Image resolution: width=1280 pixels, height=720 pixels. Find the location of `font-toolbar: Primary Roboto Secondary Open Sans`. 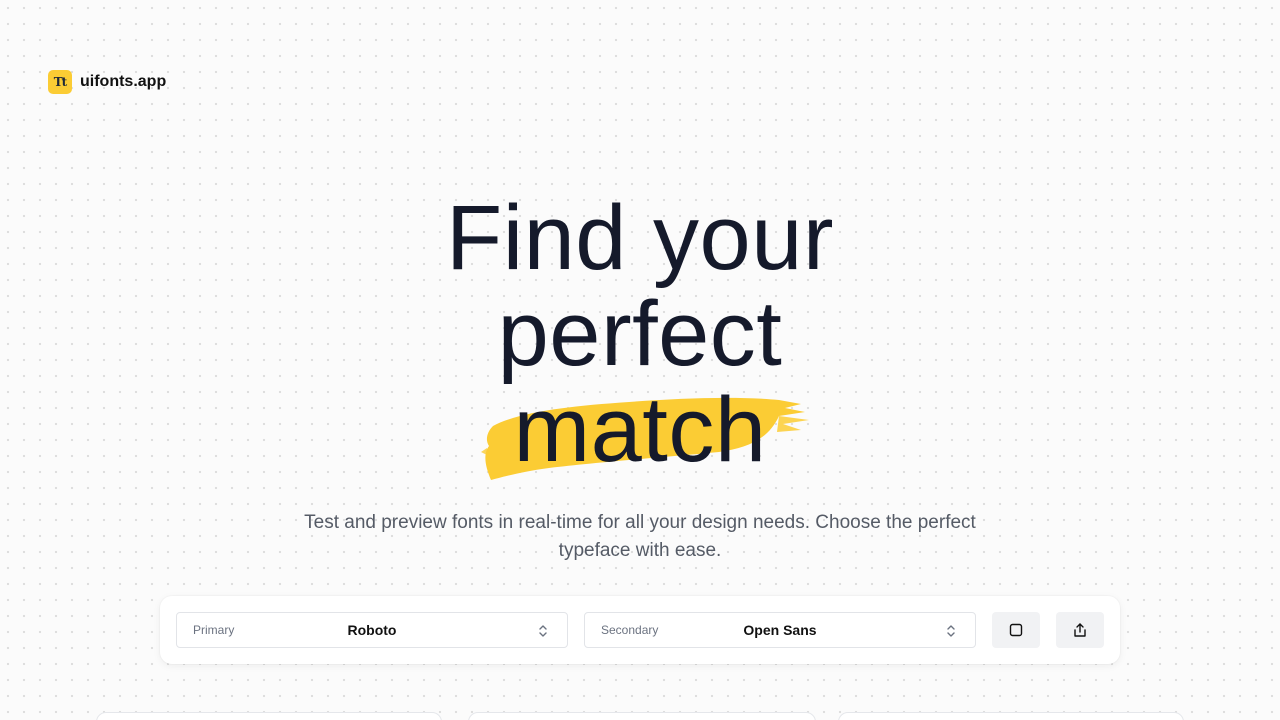

font-toolbar: Primary Roboto Secondary Open Sans is located at coordinates (640, 630).